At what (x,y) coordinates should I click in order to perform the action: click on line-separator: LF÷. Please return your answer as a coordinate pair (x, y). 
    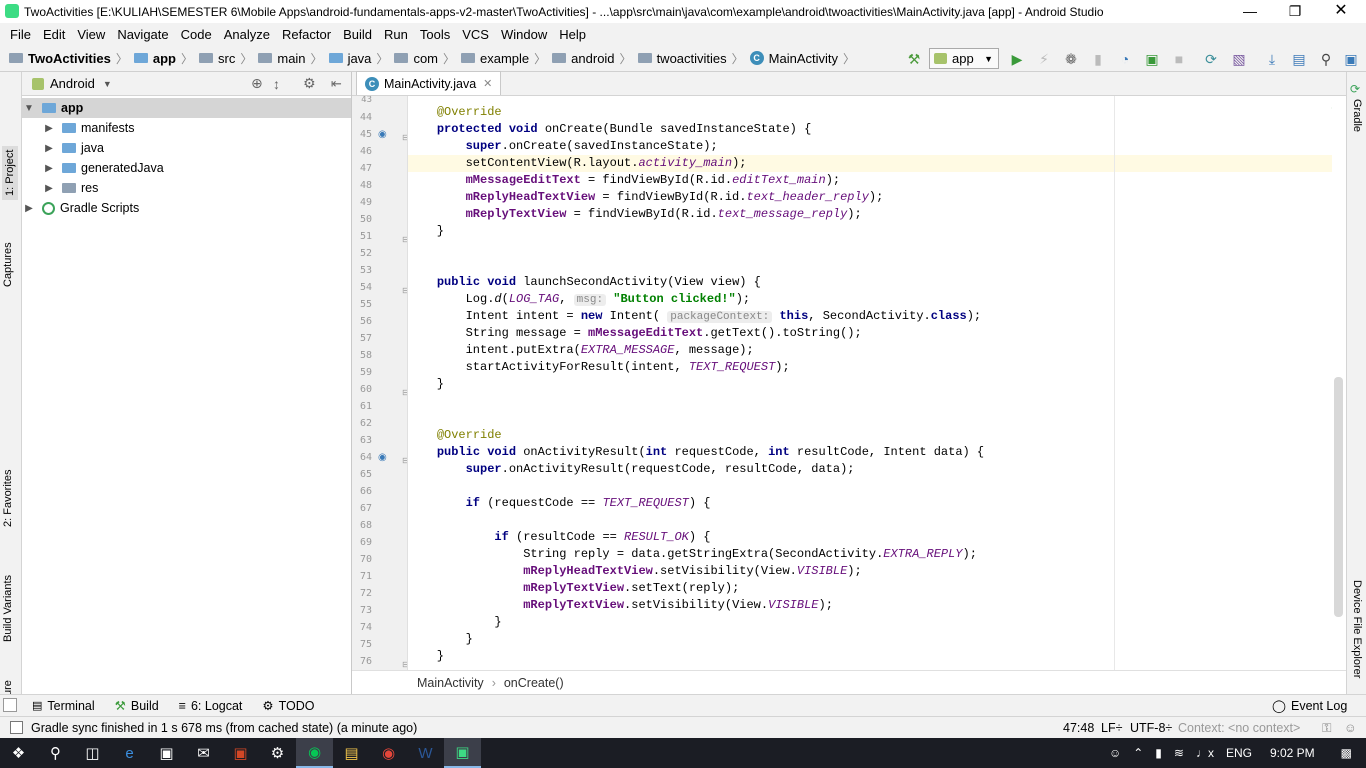
    Looking at the image, I should click on (1111, 728).